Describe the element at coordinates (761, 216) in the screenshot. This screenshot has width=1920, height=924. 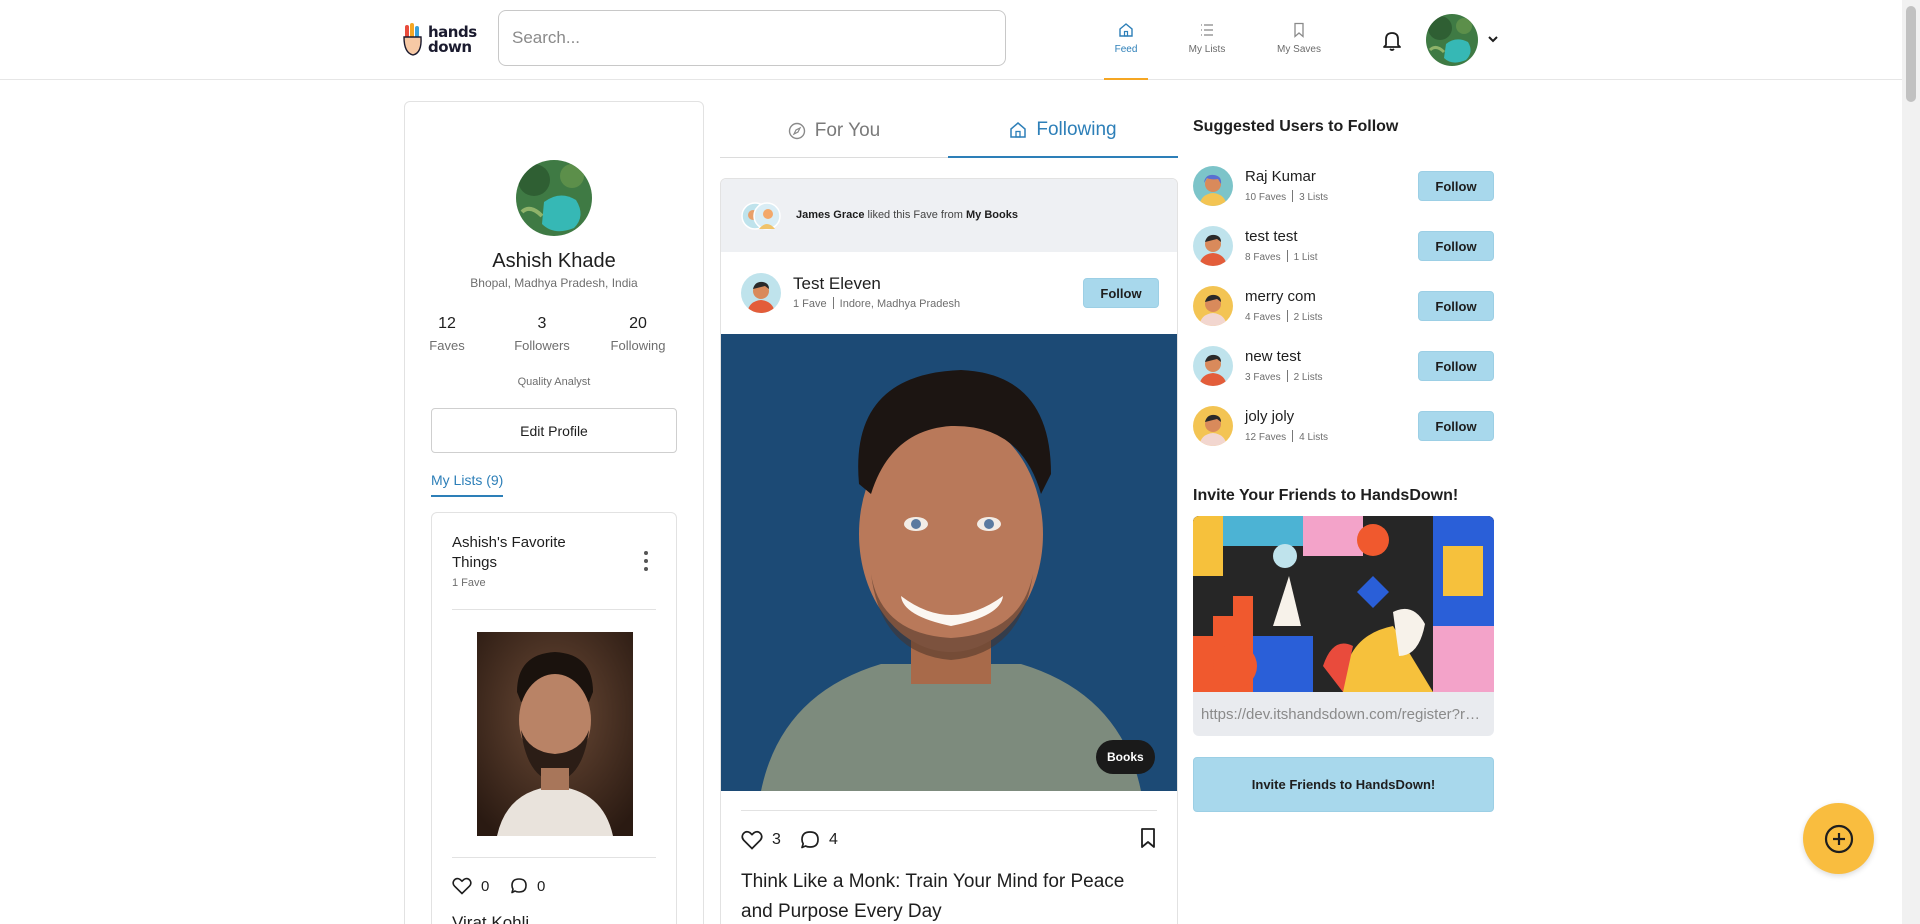
I see `activity-avatars` at that location.